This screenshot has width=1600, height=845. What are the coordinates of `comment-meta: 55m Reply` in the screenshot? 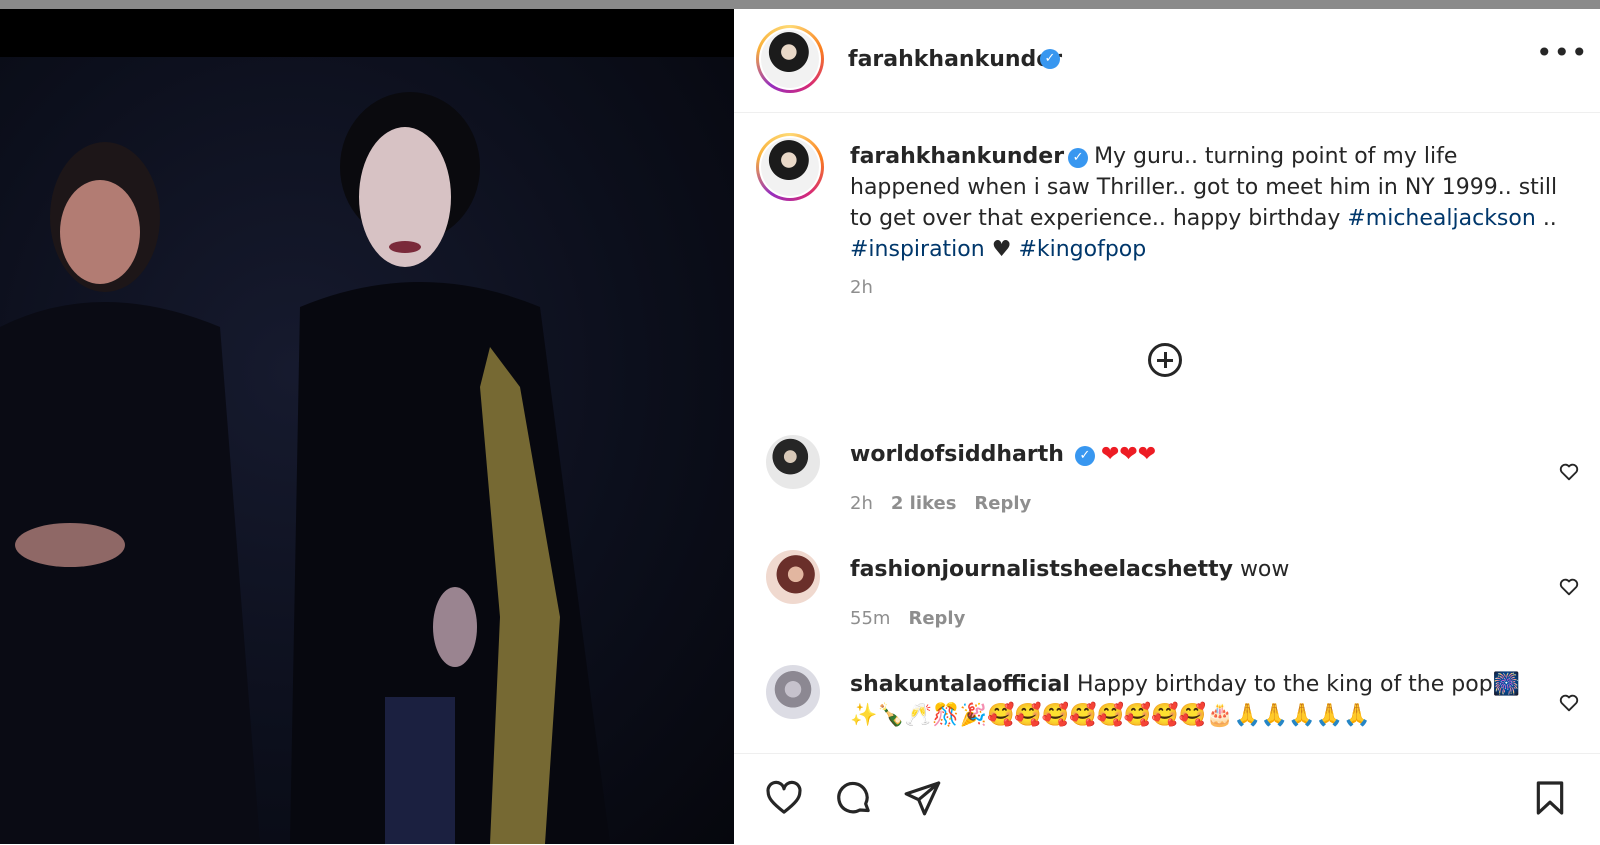 It's located at (907, 618).